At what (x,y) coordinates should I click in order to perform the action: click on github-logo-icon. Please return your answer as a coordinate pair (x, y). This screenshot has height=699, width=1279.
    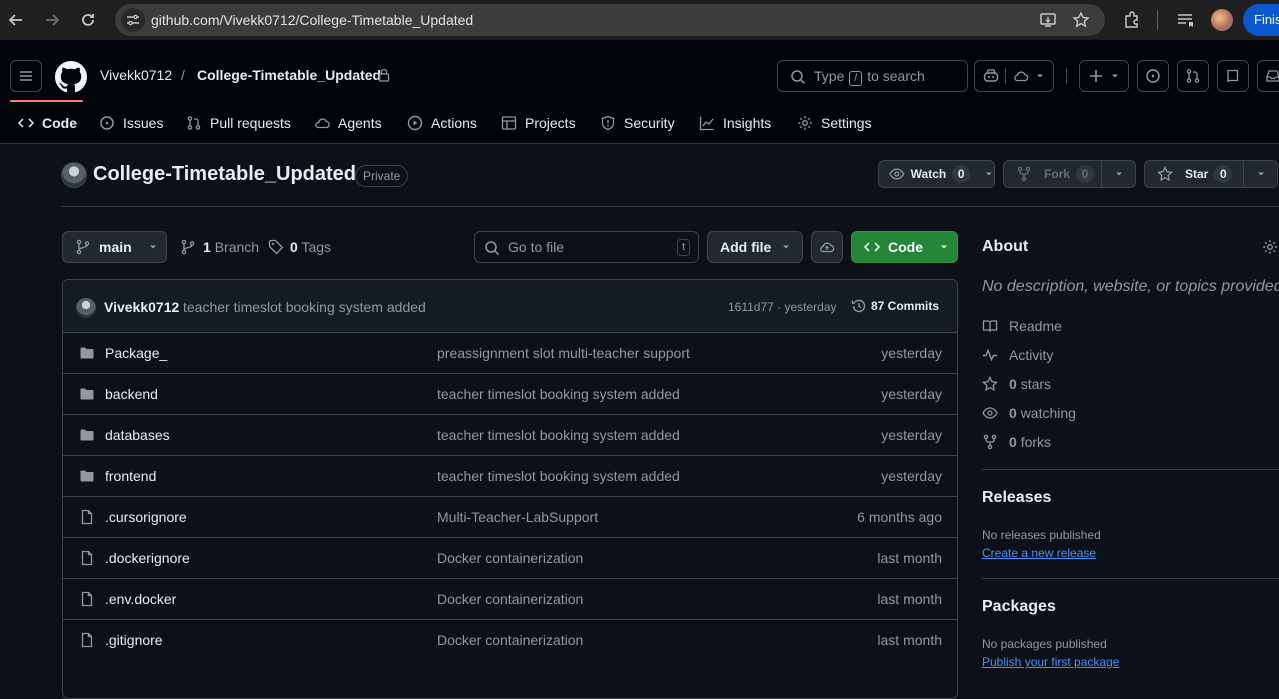
    Looking at the image, I should click on (71, 77).